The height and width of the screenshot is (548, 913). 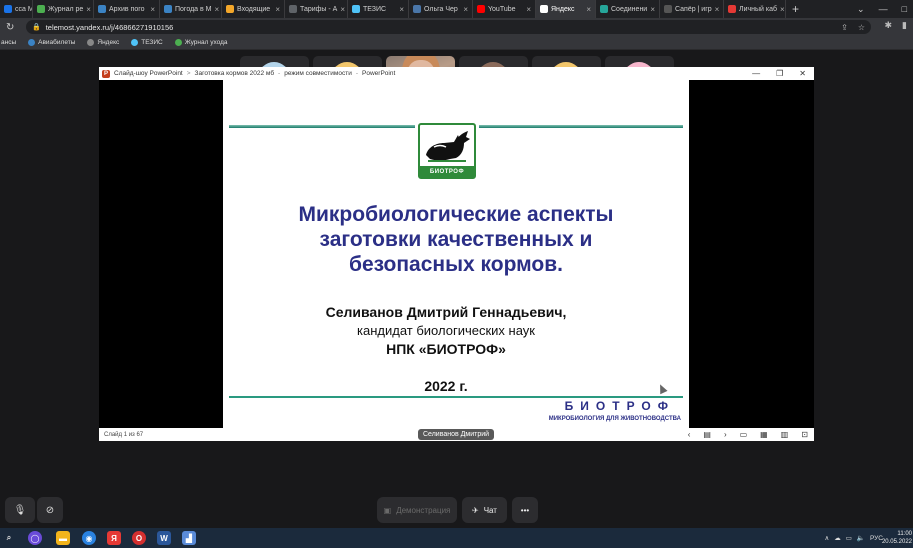 I want to click on maximize-icon: □, so click(x=904, y=9).